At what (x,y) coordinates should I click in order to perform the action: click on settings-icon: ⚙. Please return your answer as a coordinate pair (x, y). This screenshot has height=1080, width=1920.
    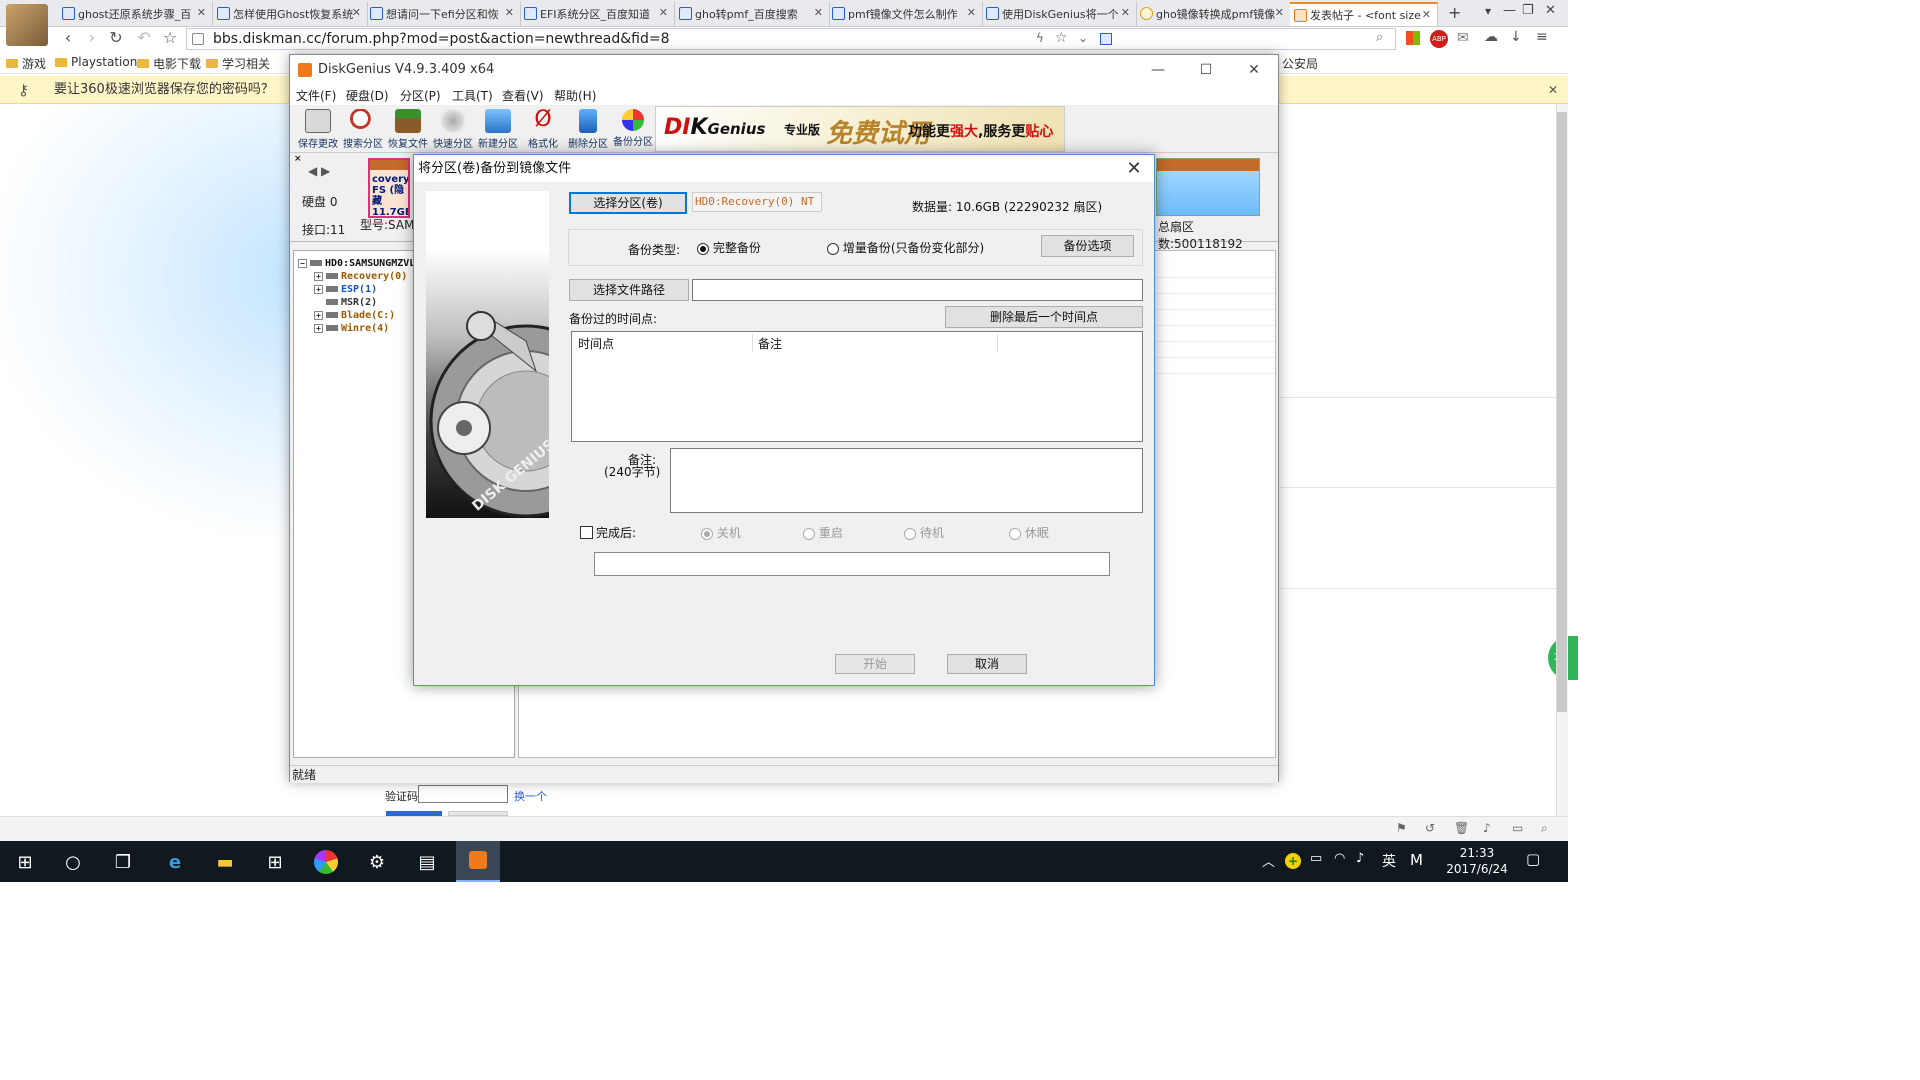
    Looking at the image, I should click on (377, 862).